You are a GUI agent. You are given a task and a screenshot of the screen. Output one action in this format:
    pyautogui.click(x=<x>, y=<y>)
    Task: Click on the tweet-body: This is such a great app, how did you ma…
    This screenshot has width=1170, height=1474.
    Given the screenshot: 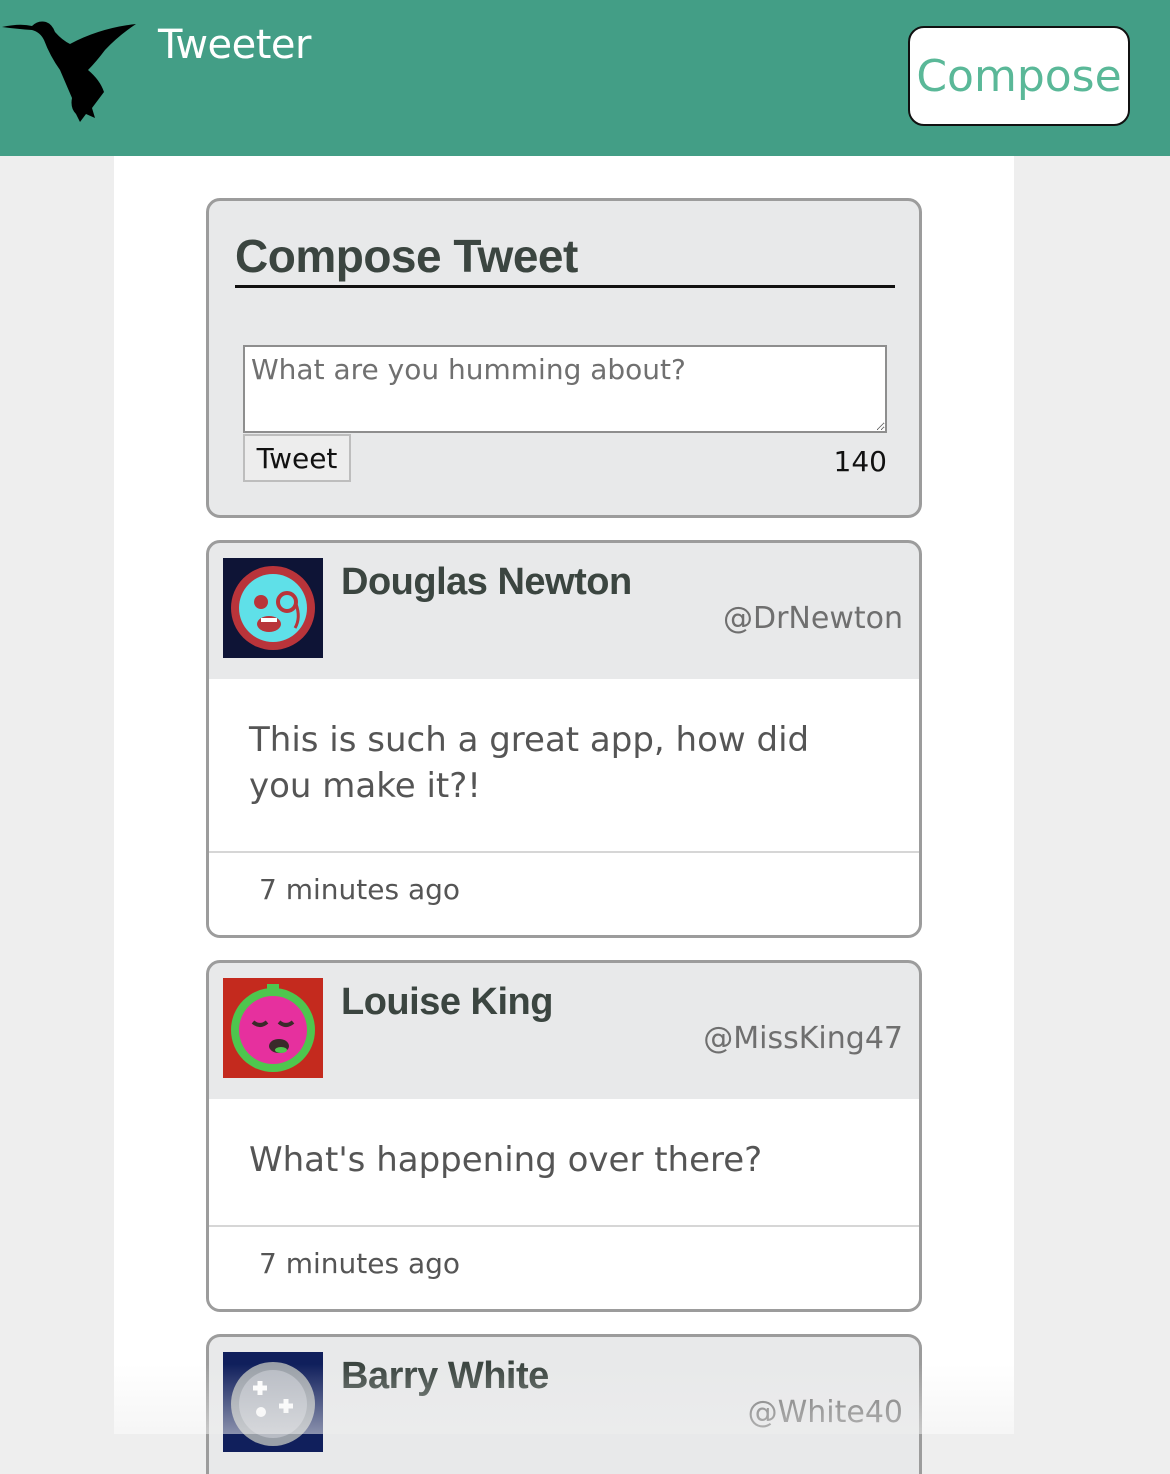 What is the action you would take?
    pyautogui.click(x=564, y=766)
    